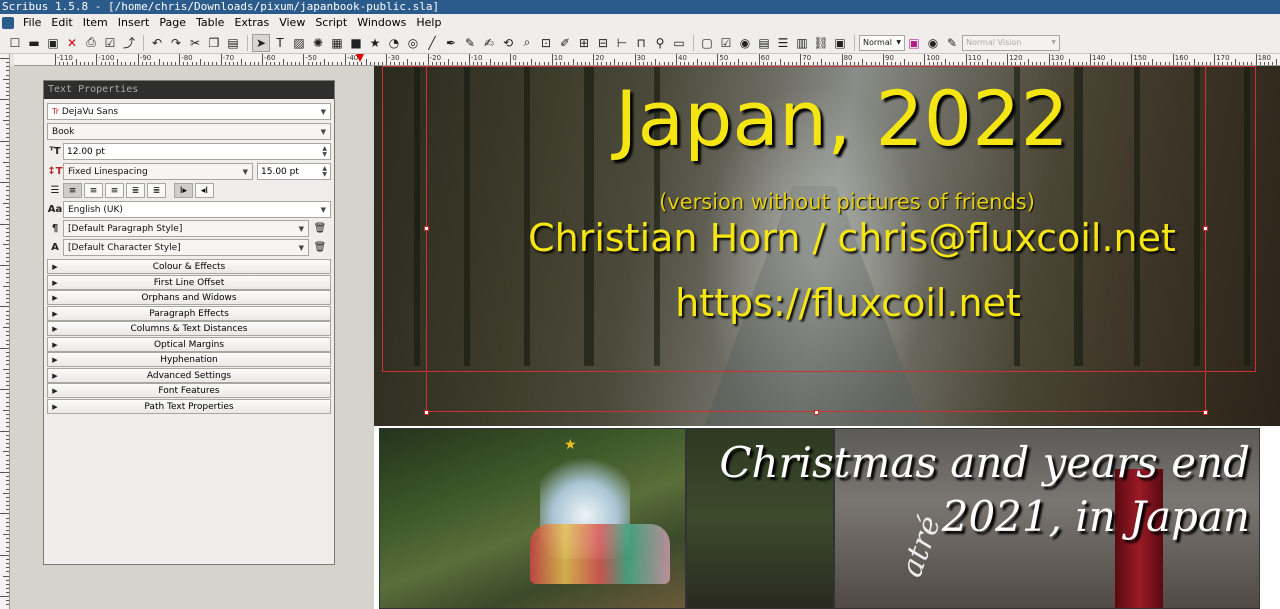 The image size is (1280, 609). I want to click on align-center-button: ≡, so click(93, 190).